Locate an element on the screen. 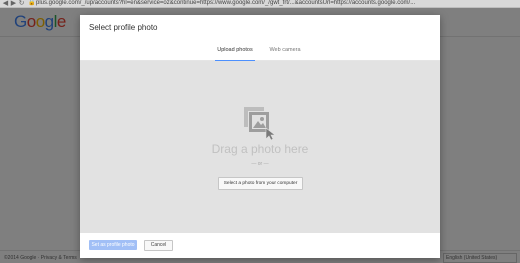 The height and width of the screenshot is (263, 520). dialog-footer: Set as profile photo Cancel is located at coordinates (260, 245).